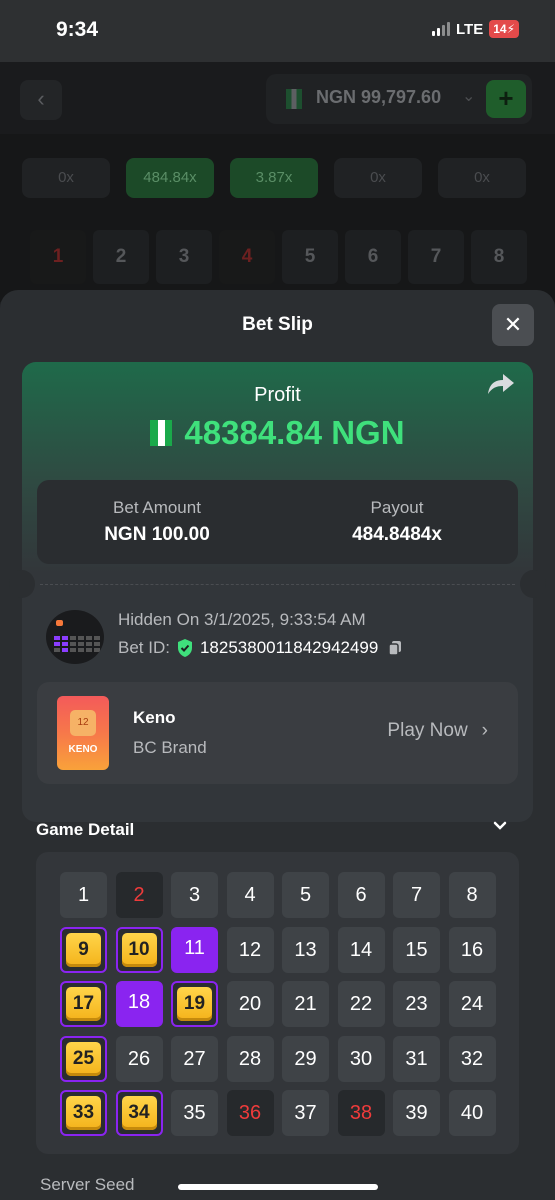 The image size is (555, 1200). What do you see at coordinates (436, 257) in the screenshot?
I see `background-number: 7` at bounding box center [436, 257].